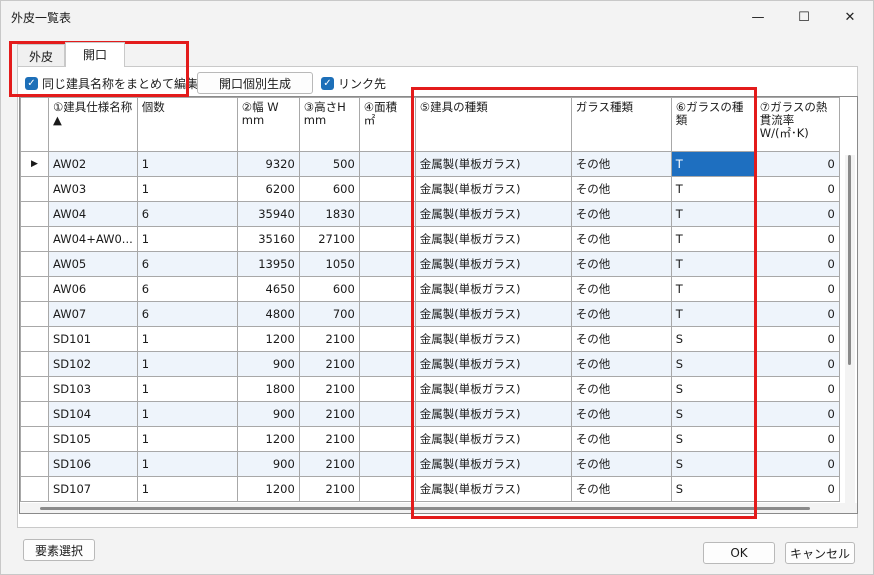  Describe the element at coordinates (329, 164) in the screenshot. I see `cell-height: 500` at that location.